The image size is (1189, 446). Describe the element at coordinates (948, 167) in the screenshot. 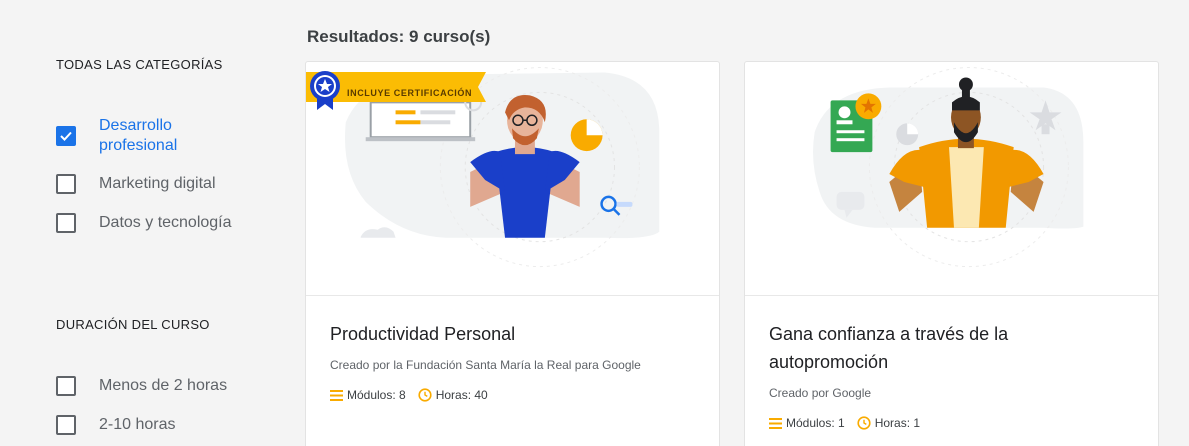

I see `course-illustration` at that location.